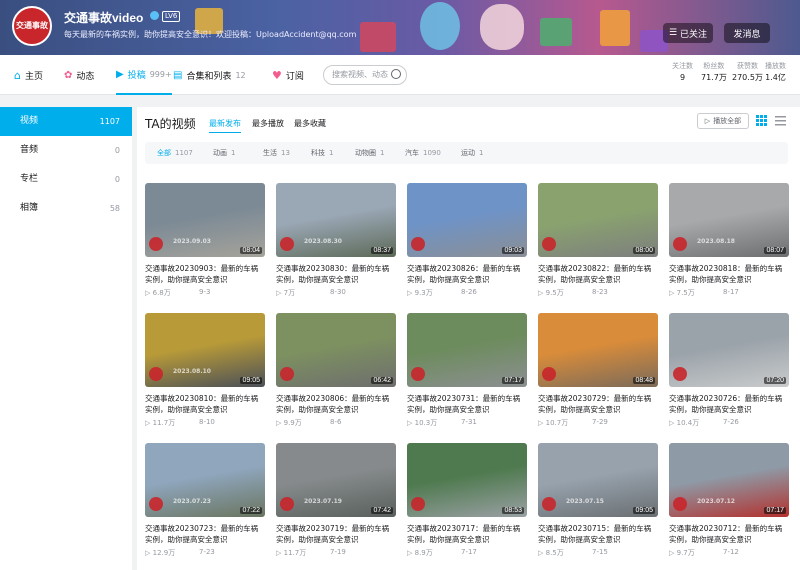 The image size is (800, 570). Describe the element at coordinates (336, 350) in the screenshot. I see `video-thumbnail: 06:42` at that location.